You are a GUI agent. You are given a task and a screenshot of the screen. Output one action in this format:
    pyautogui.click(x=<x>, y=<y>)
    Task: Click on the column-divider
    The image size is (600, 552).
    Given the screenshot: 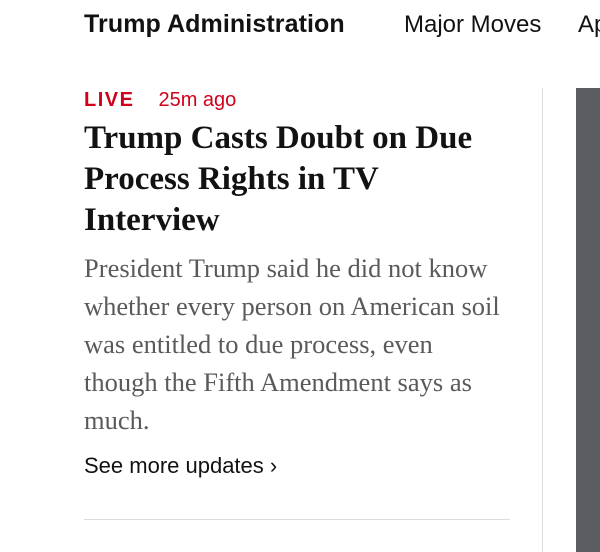 What is the action you would take?
    pyautogui.click(x=542, y=320)
    